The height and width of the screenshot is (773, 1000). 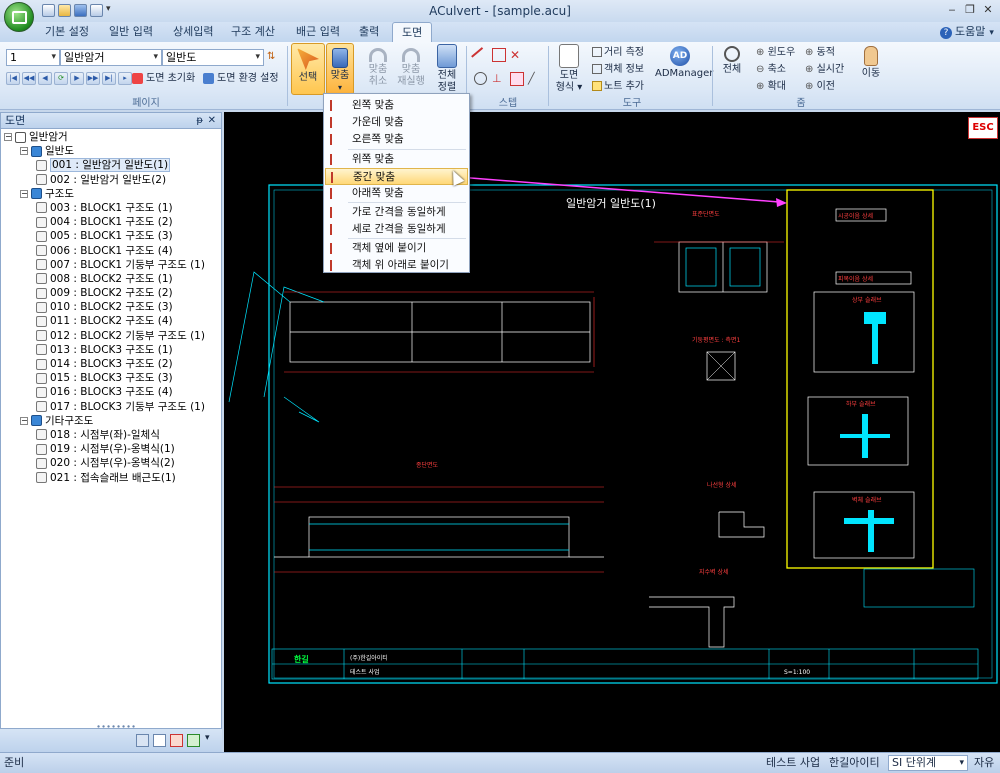 I want to click on tree-item: 004 : BLOCK1 구조도 (2), so click(x=112, y=222).